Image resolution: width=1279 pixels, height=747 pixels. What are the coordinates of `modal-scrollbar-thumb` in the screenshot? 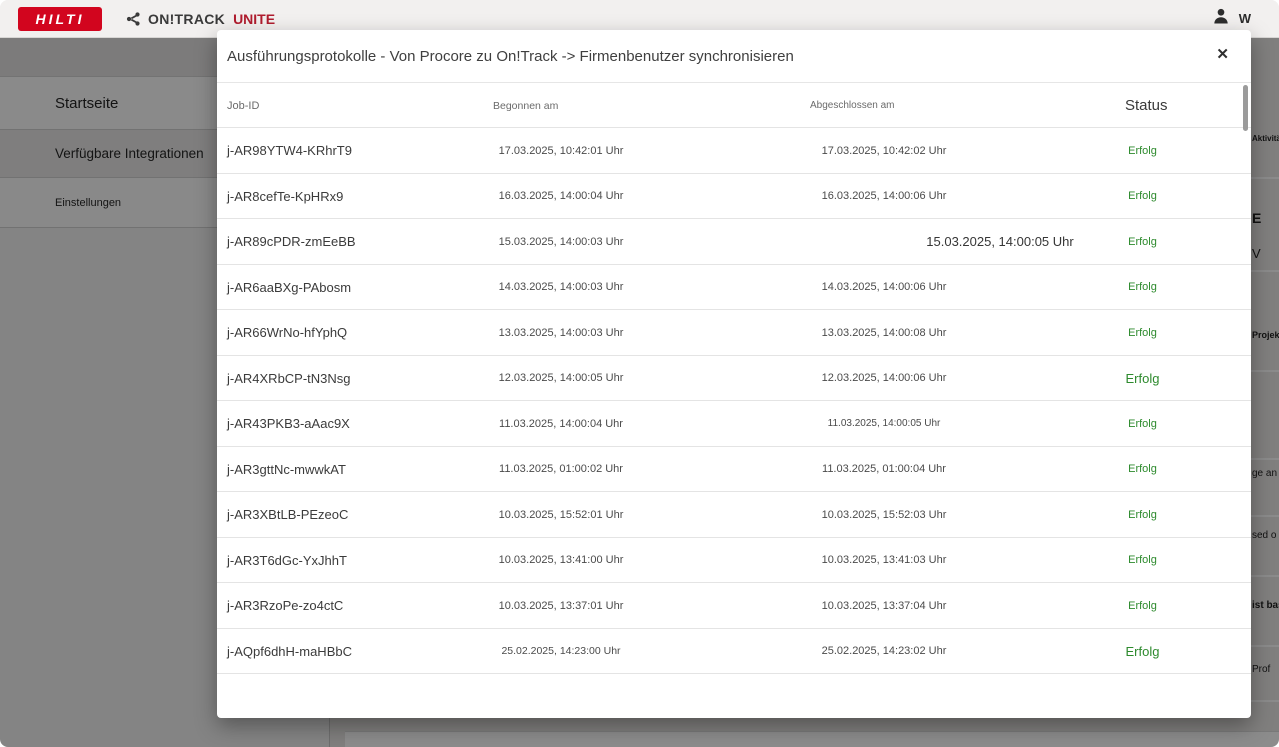 It's located at (1245, 108).